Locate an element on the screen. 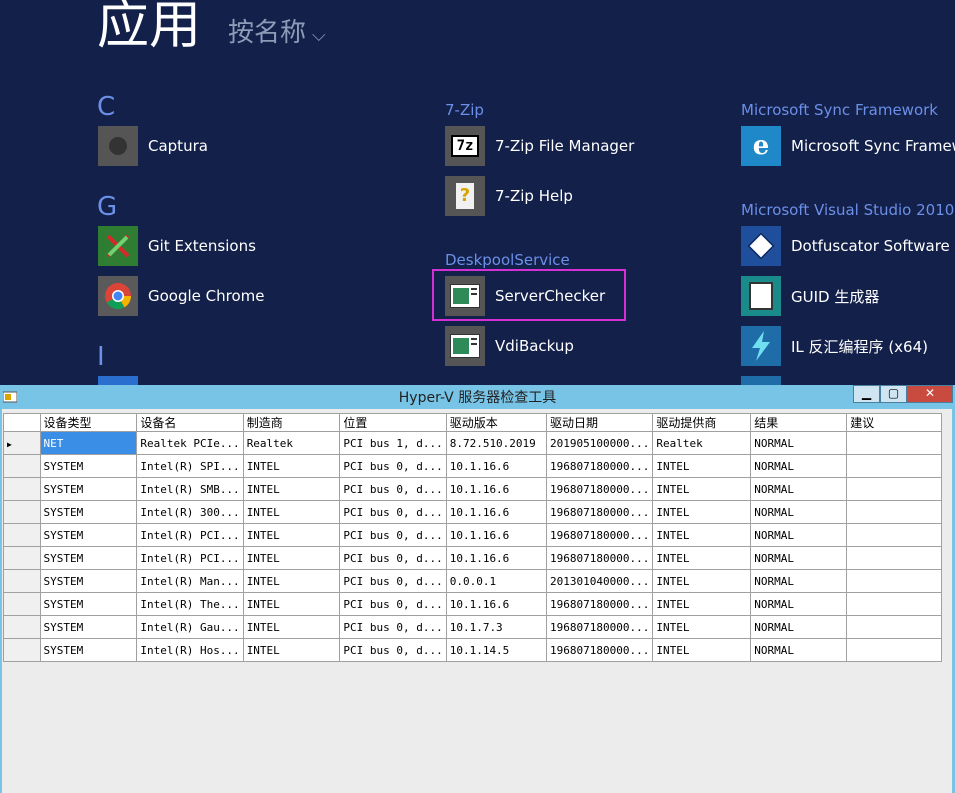 The width and height of the screenshot is (955, 793). app-dotfuscator: Dotfuscator Software S is located at coordinates (848, 246).